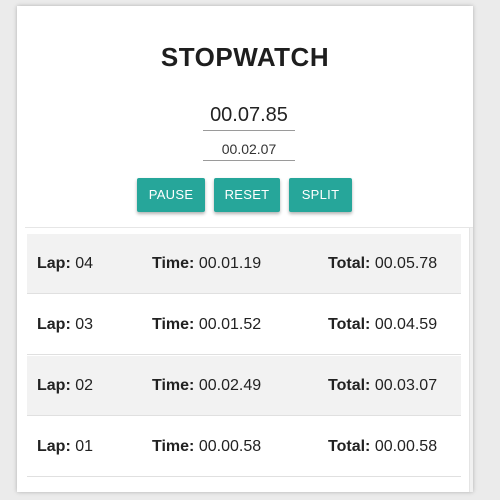 This screenshot has height=500, width=500. What do you see at coordinates (230, 446) in the screenshot?
I see `lap-time: 00.00.58` at bounding box center [230, 446].